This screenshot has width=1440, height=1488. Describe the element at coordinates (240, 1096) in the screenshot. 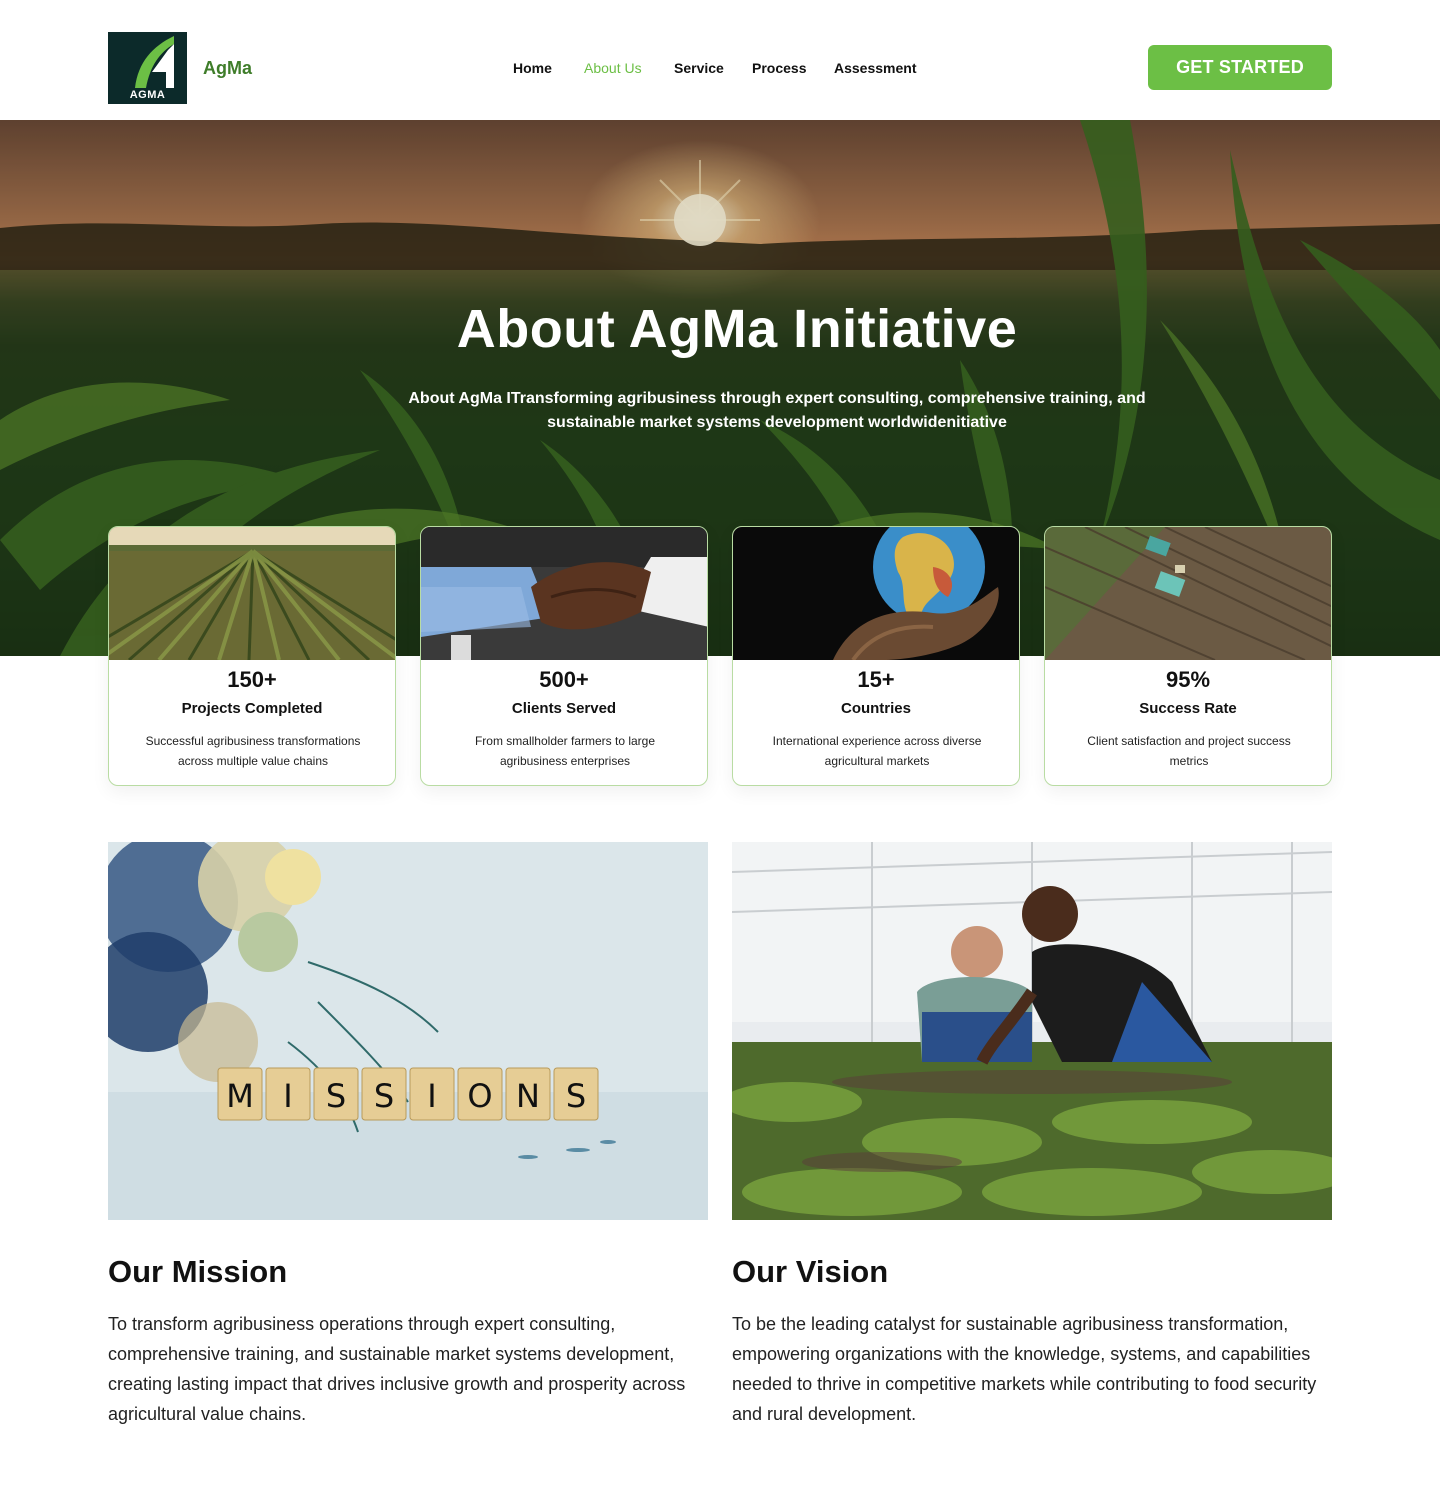

I see `mission-tile-letter: M` at that location.